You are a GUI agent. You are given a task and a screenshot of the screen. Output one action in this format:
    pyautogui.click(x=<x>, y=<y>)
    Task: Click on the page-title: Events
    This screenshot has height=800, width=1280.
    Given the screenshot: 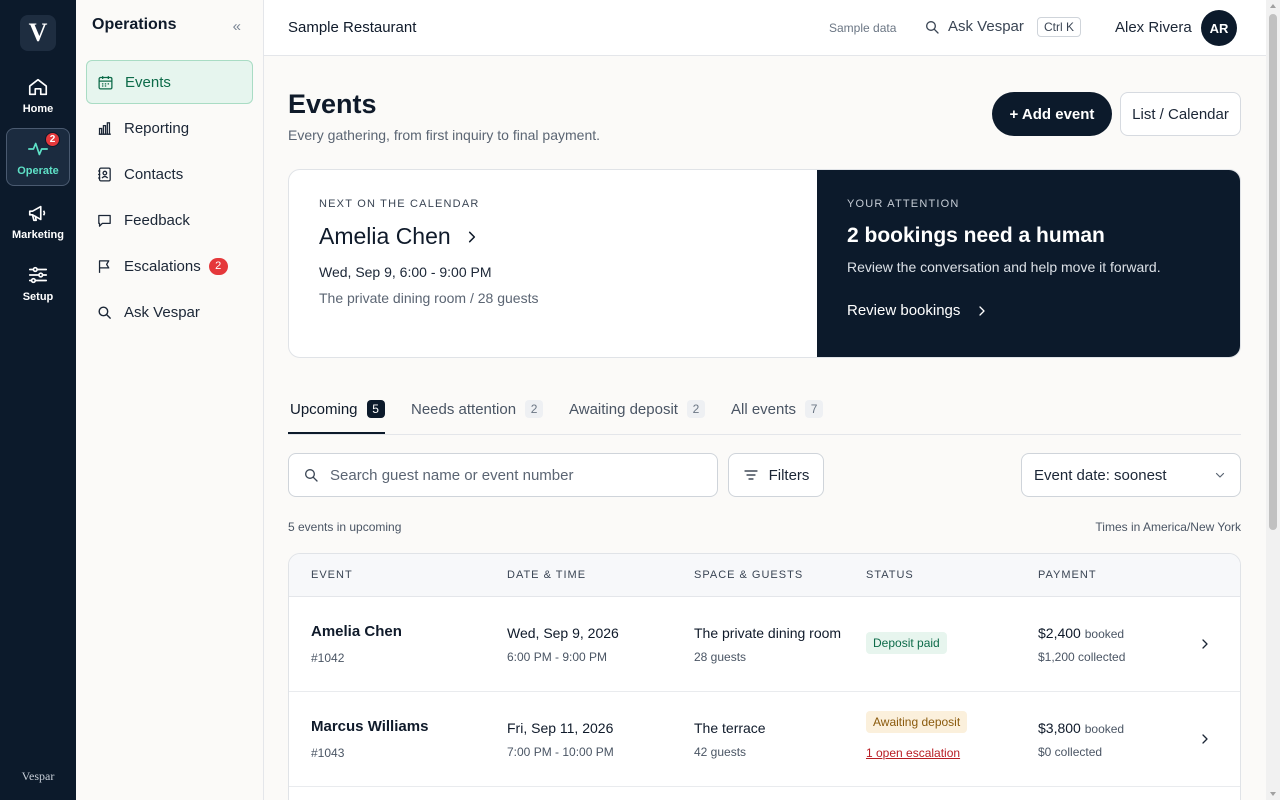 What is the action you would take?
    pyautogui.click(x=332, y=104)
    